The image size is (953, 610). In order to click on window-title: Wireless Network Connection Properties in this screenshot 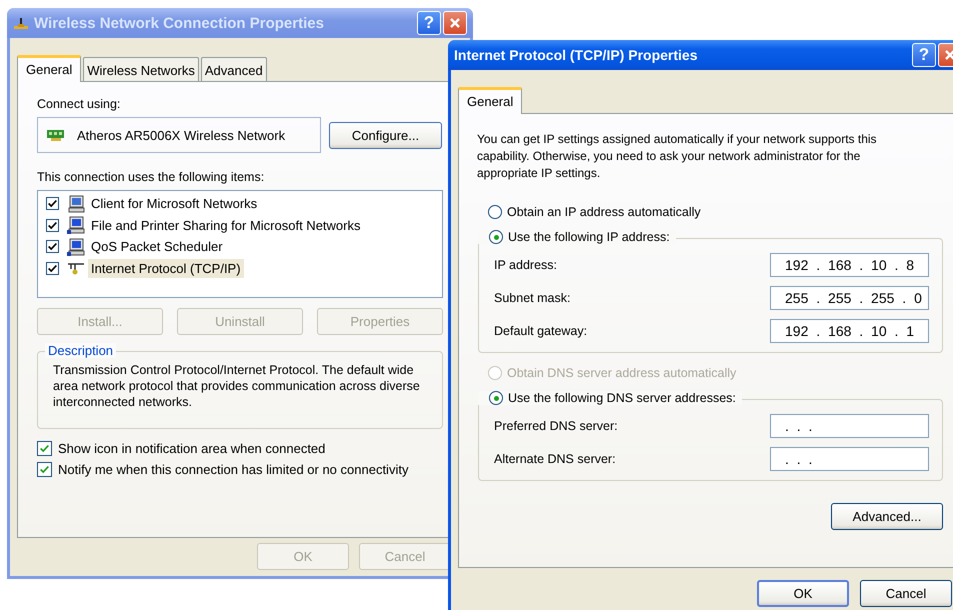, I will do `click(179, 23)`.